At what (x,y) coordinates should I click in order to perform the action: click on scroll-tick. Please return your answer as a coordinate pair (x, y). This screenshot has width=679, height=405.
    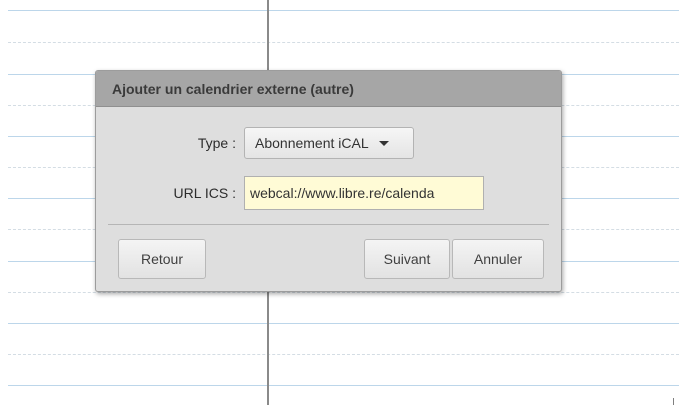
    Looking at the image, I should click on (673, 401).